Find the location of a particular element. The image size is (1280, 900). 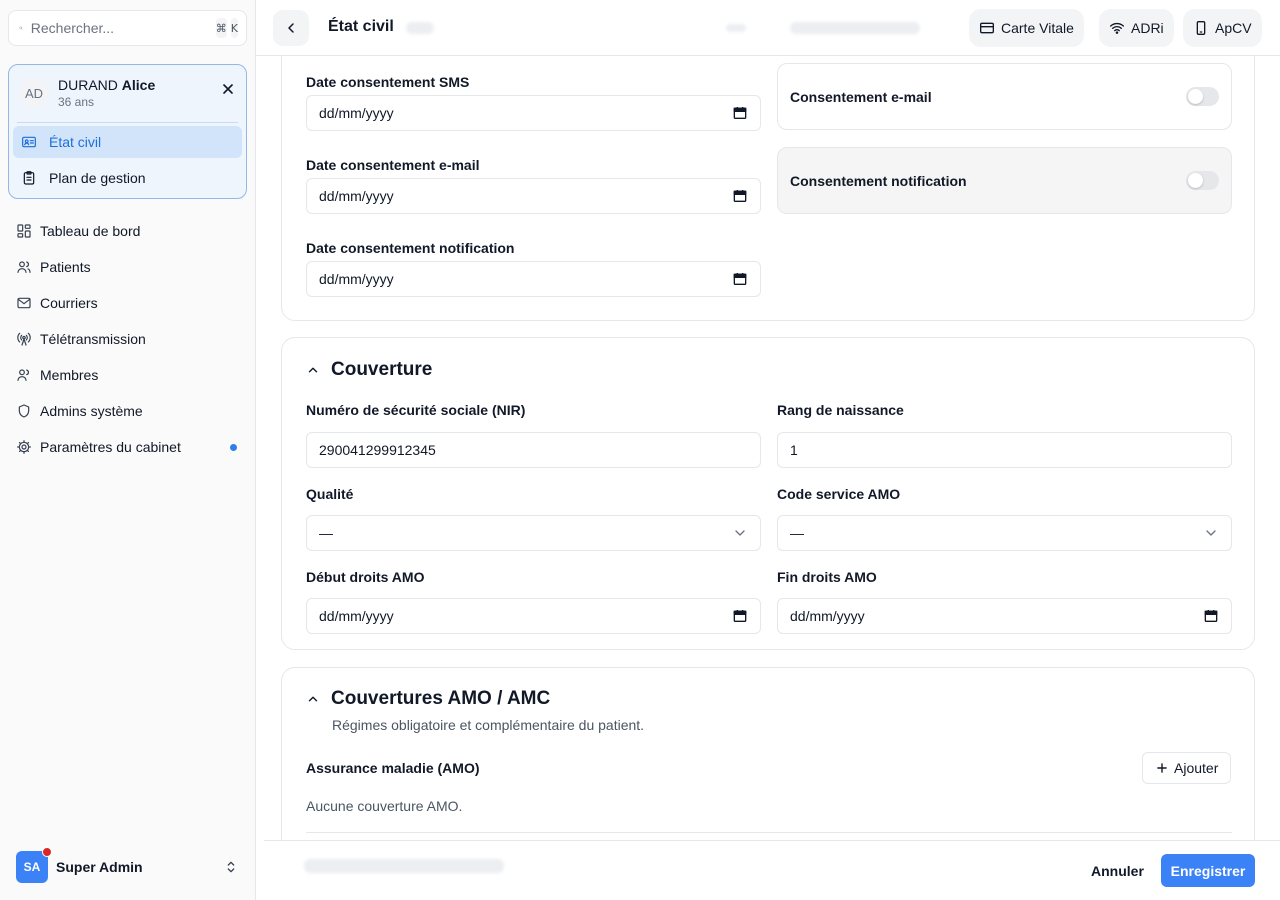

add-amo-label: Ajouter is located at coordinates (1196, 768).